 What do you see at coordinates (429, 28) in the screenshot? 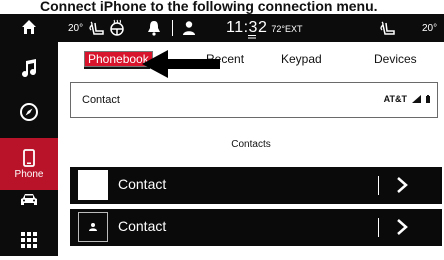
I see `passenger-temp: 20°` at bounding box center [429, 28].